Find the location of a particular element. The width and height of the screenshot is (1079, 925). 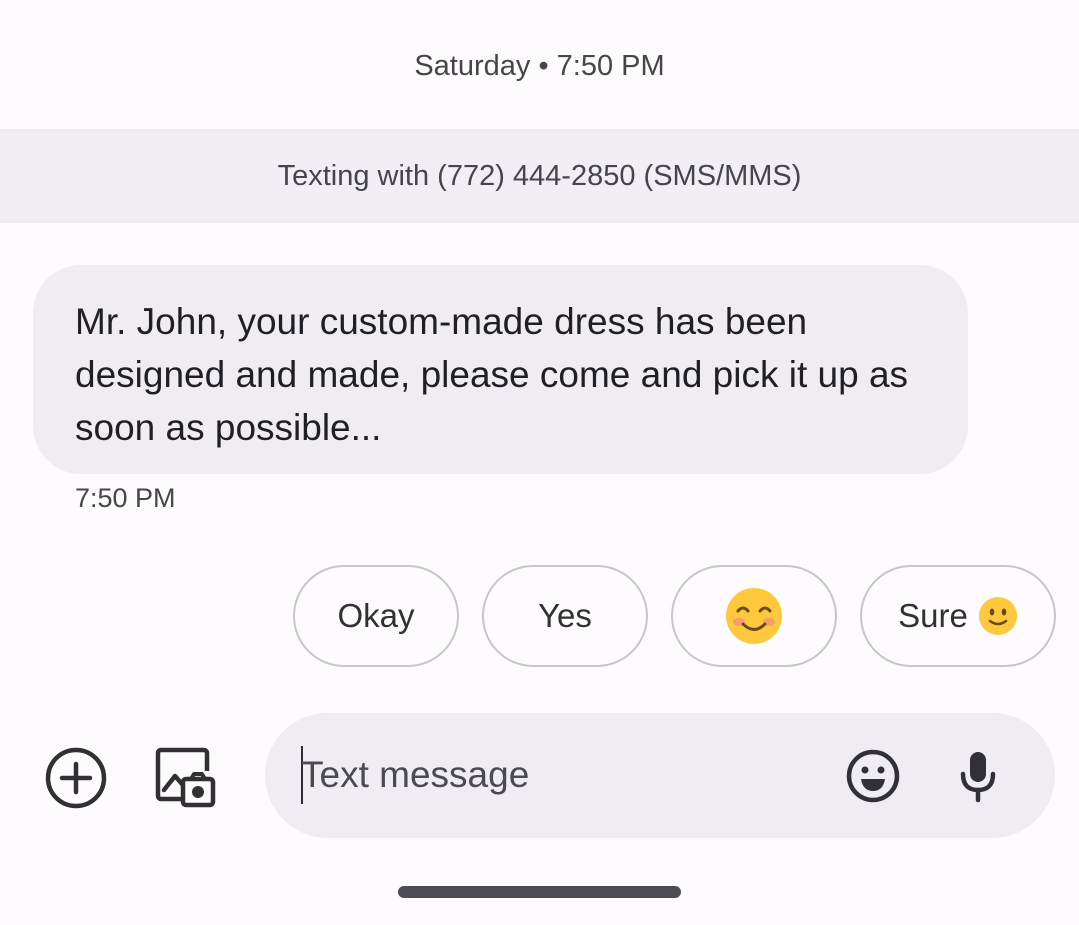

add-circle-icon is located at coordinates (76, 778).